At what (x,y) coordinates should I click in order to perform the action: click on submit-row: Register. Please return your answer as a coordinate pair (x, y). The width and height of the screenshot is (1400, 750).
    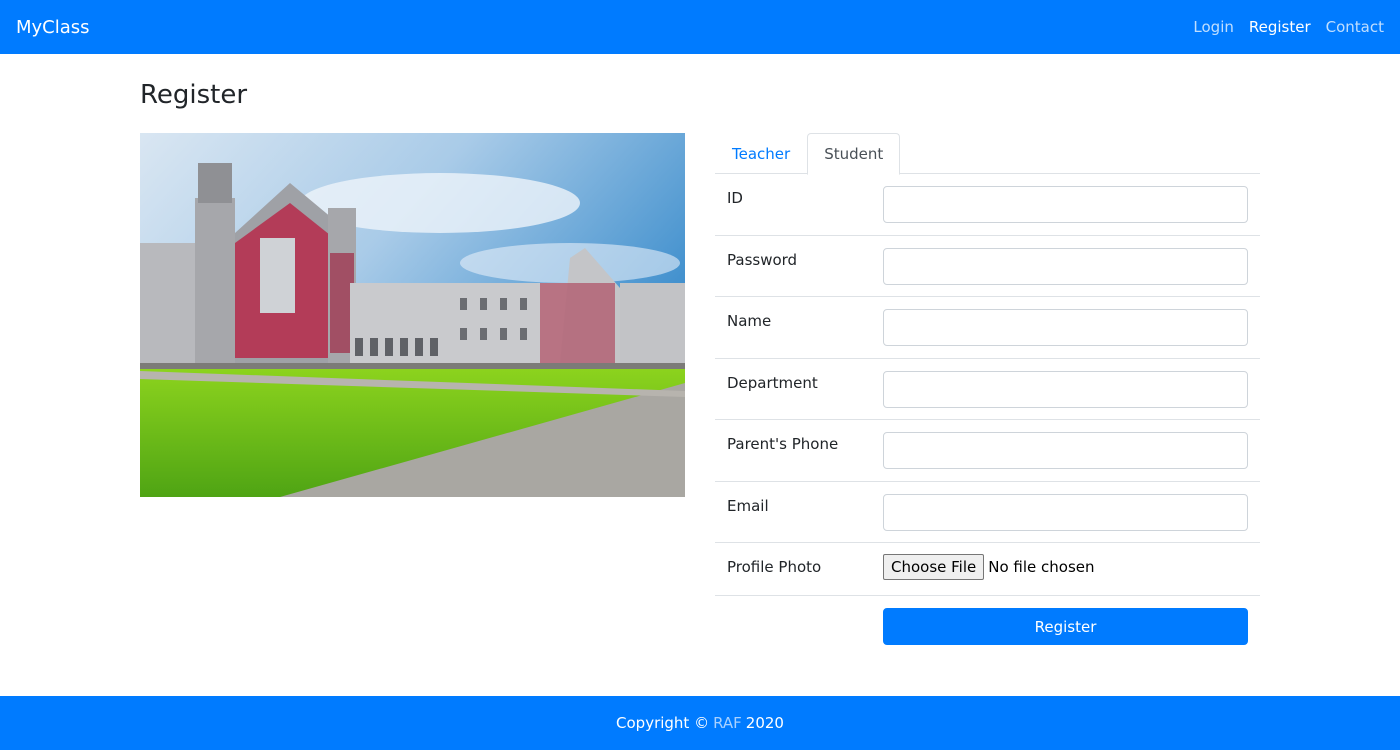
    Looking at the image, I should click on (987, 620).